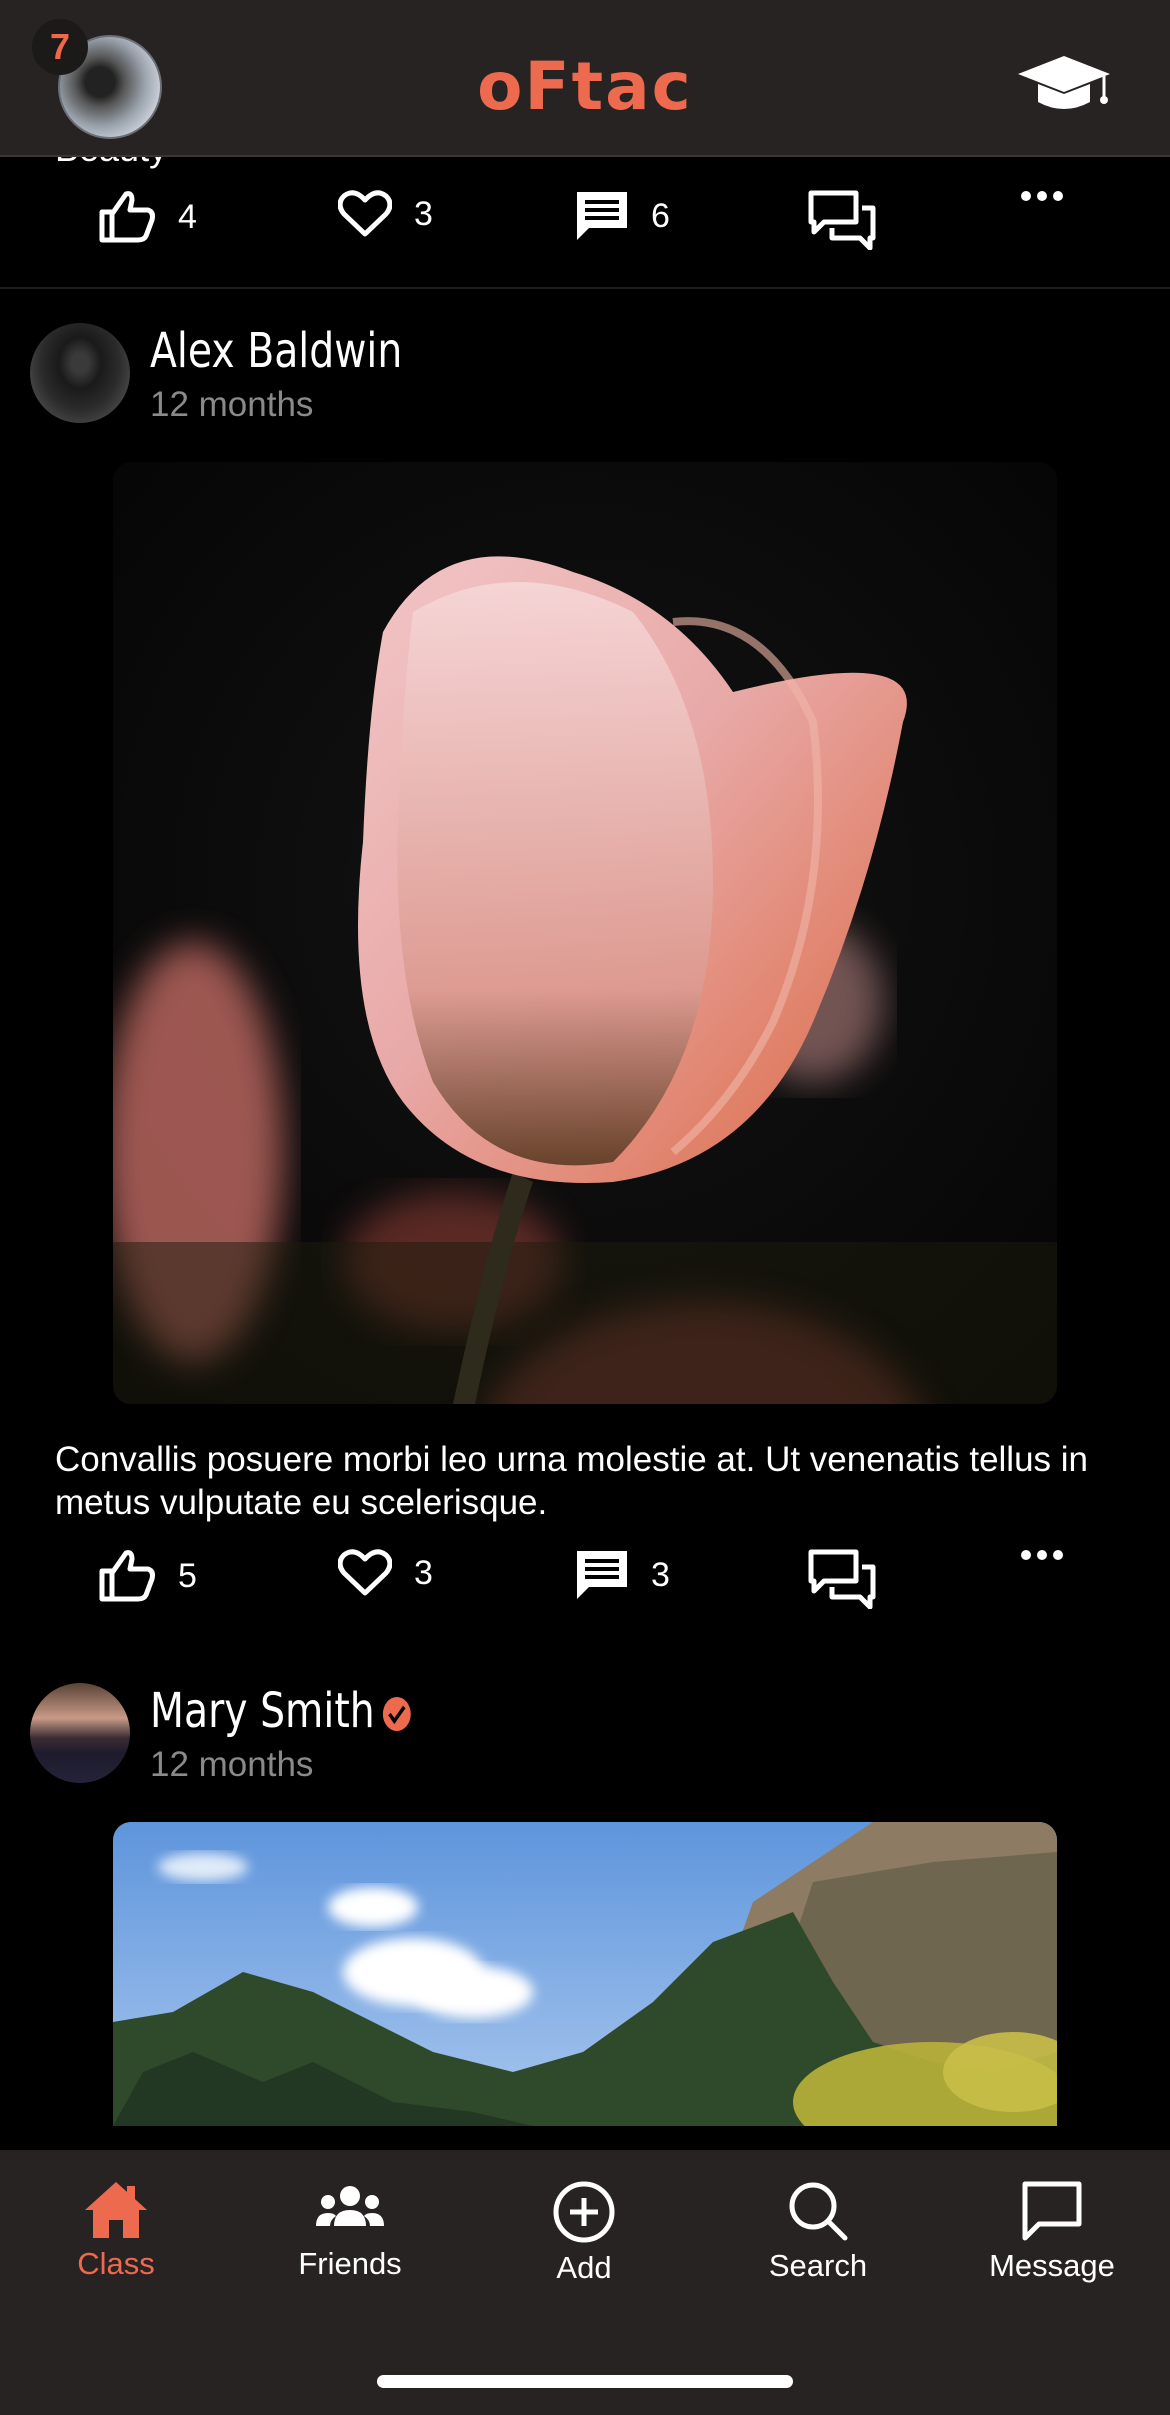 Image resolution: width=1170 pixels, height=2415 pixels. I want to click on add-circle-icon, so click(584, 2212).